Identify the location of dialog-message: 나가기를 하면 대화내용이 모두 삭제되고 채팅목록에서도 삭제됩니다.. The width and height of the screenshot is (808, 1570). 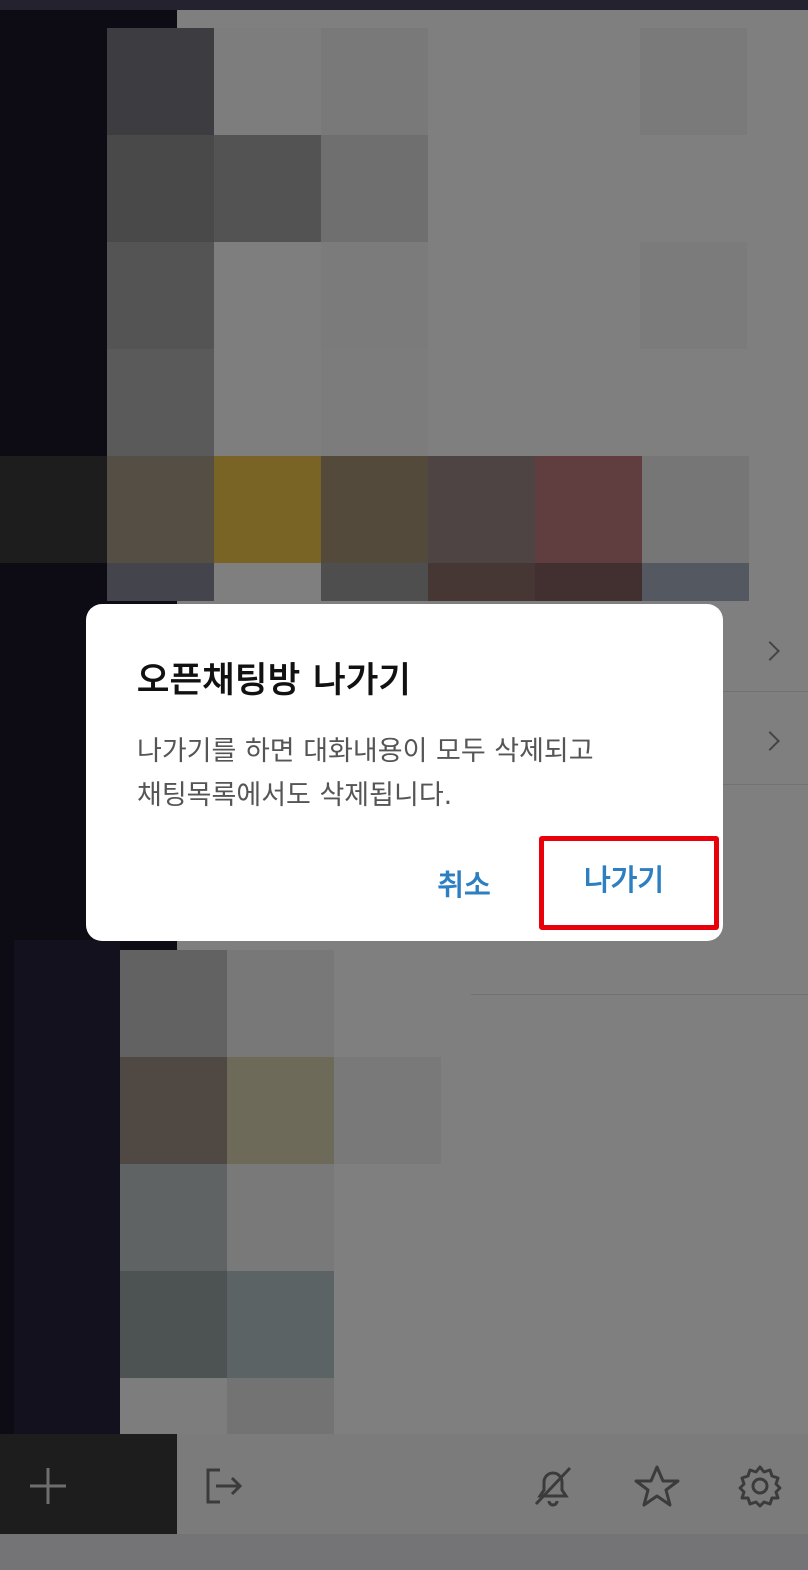
(407, 774).